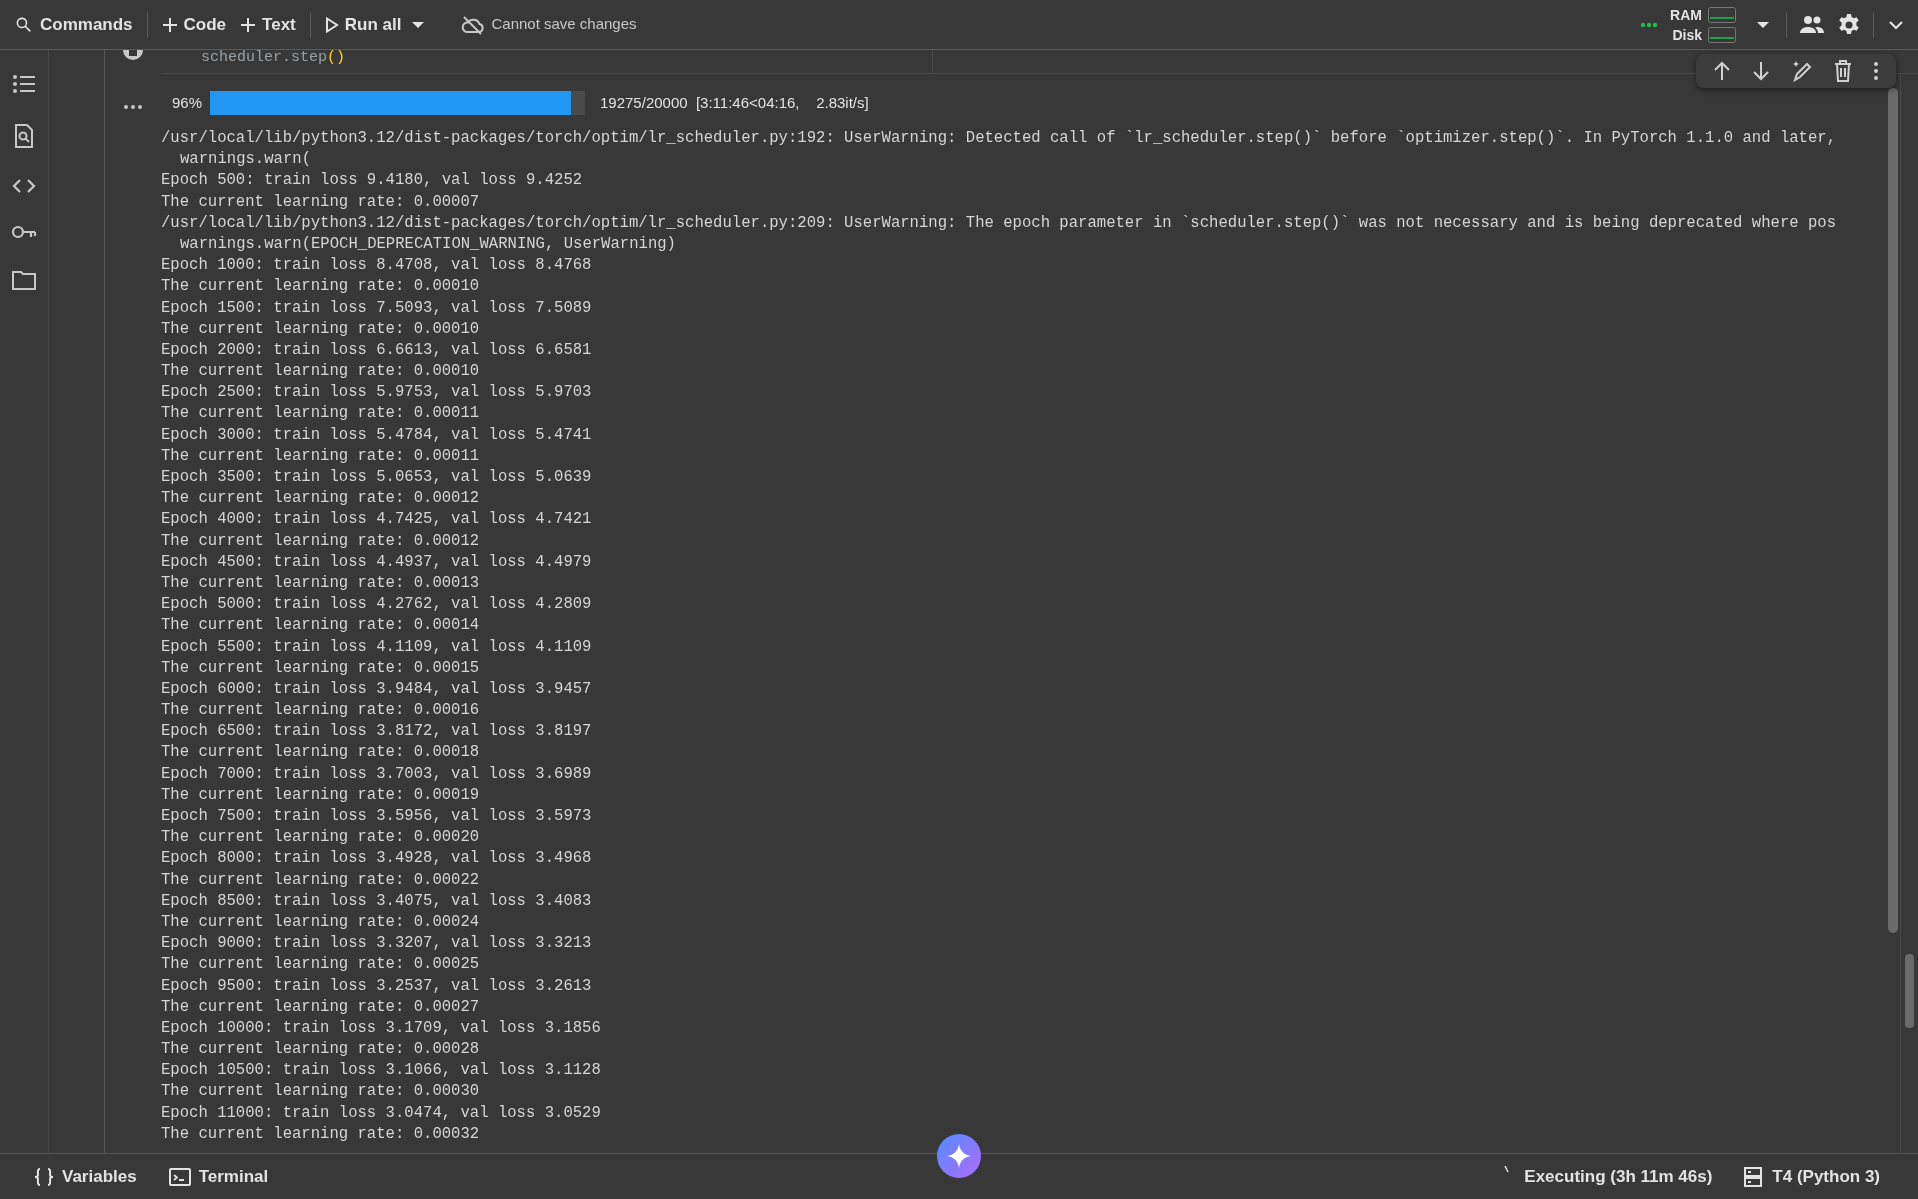  Describe the element at coordinates (376, 774) in the screenshot. I see `output-line: Epoch 7000: train loss 3.7003, val loss 3.6989` at that location.